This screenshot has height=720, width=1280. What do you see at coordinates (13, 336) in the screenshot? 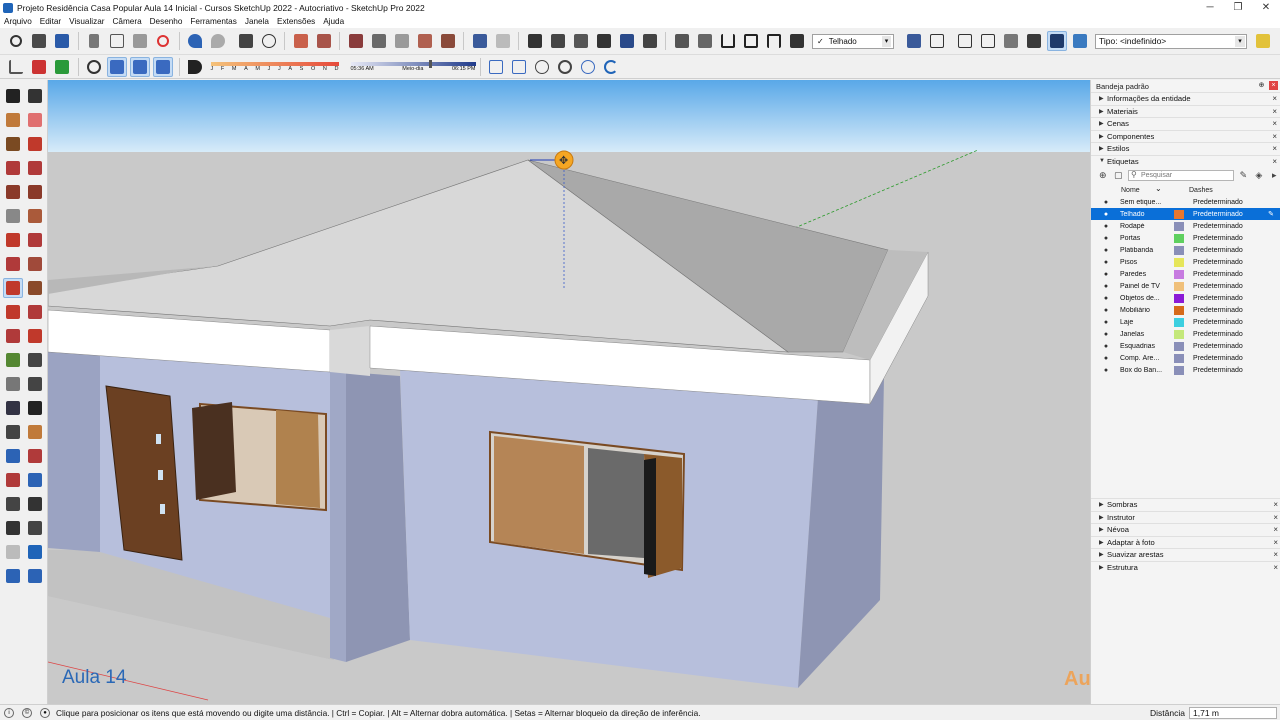
I see `scale-tool-icon` at bounding box center [13, 336].